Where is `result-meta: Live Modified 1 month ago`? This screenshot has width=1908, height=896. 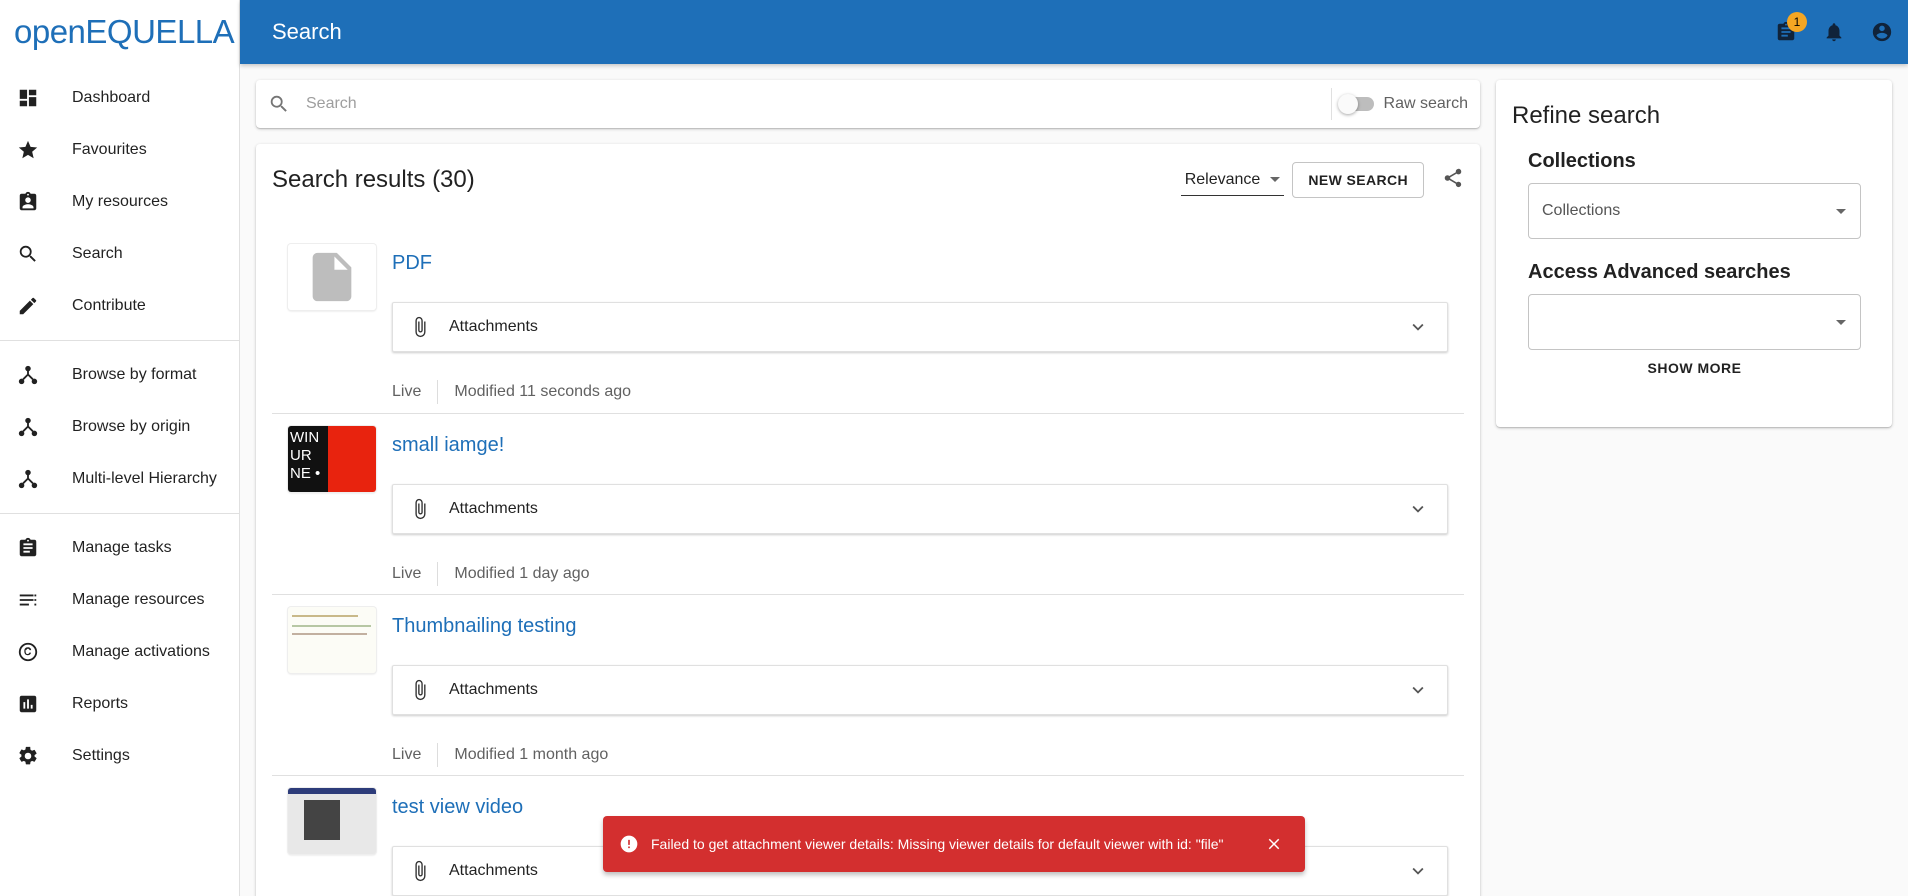 result-meta: Live Modified 1 month ago is located at coordinates (500, 755).